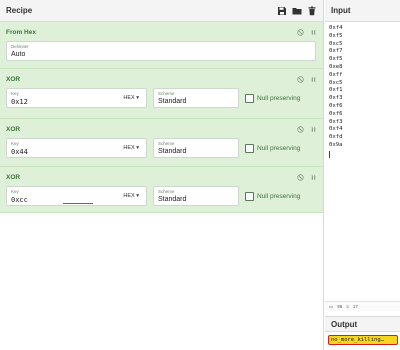  What do you see at coordinates (161, 51) in the screenshot?
I see `delimiter-field: Delimiter Auto` at bounding box center [161, 51].